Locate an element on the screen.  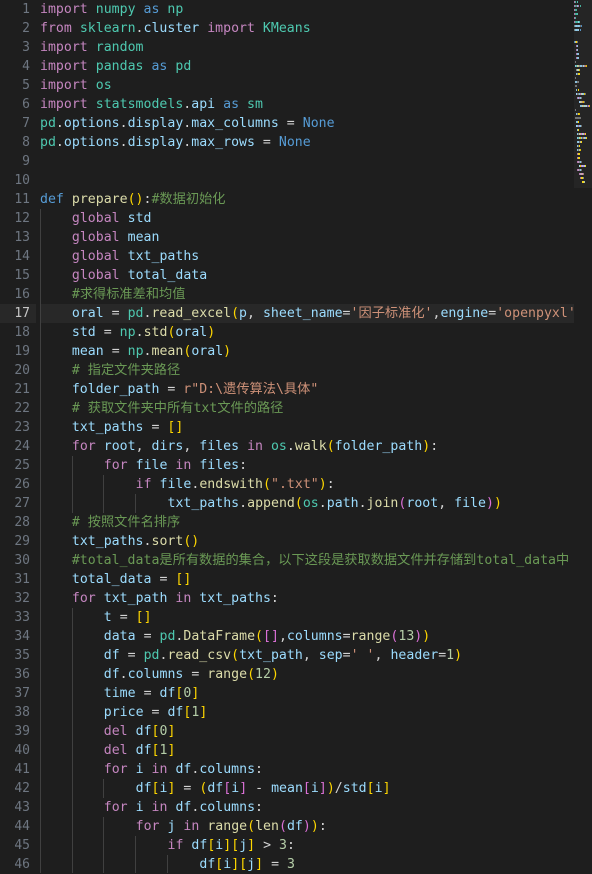
code-line: if df[i][j] > 3: is located at coordinates (307, 845).